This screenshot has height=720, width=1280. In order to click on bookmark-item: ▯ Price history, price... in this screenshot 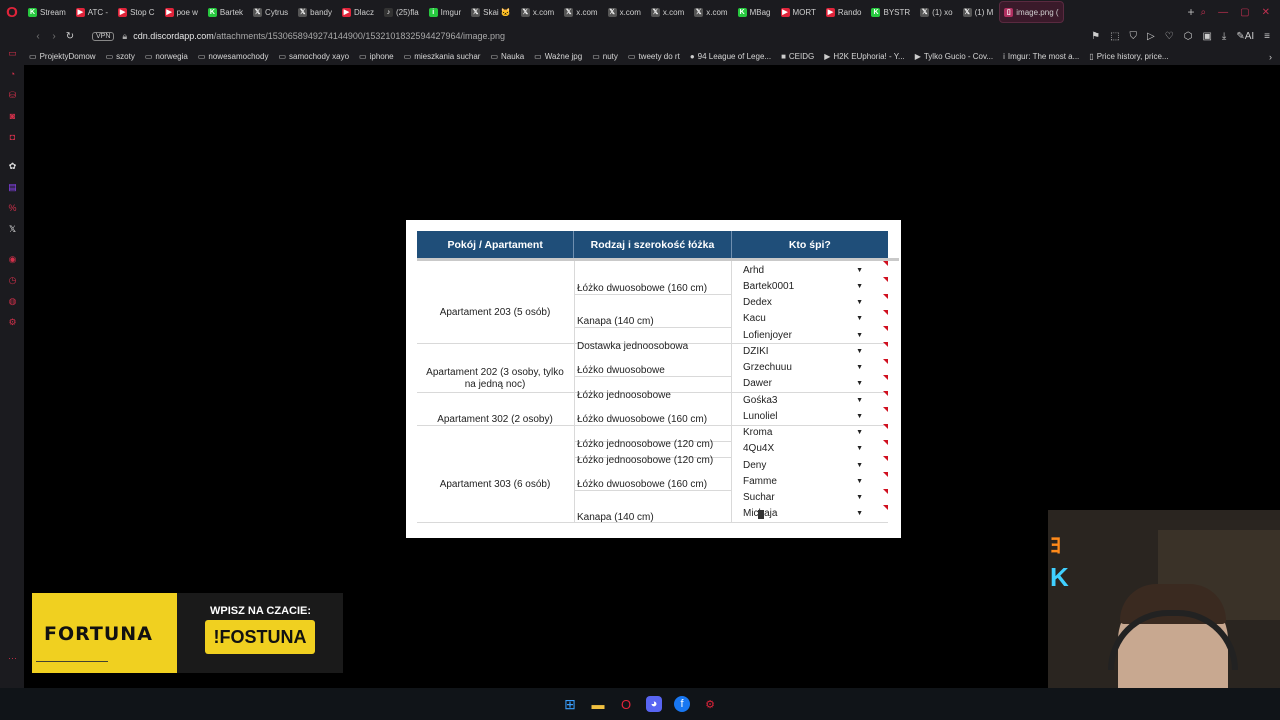, I will do `click(1128, 56)`.